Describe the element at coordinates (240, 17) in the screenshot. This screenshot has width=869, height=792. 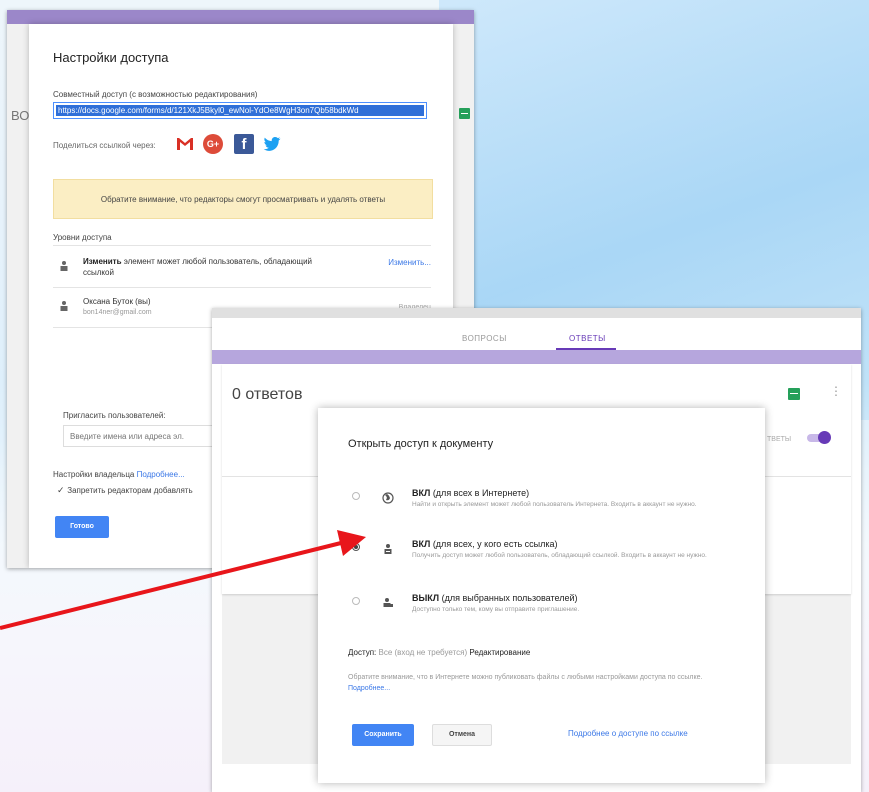
I see `forms-header-bar` at that location.